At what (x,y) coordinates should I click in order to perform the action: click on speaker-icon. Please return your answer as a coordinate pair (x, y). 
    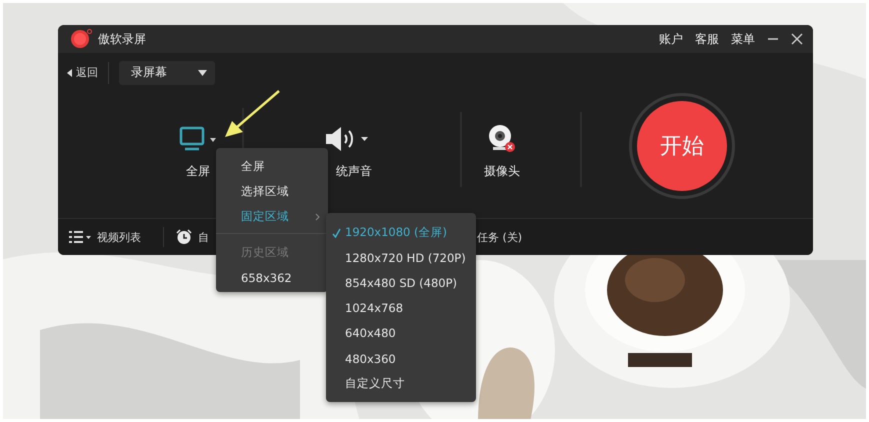
    Looking at the image, I should click on (347, 139).